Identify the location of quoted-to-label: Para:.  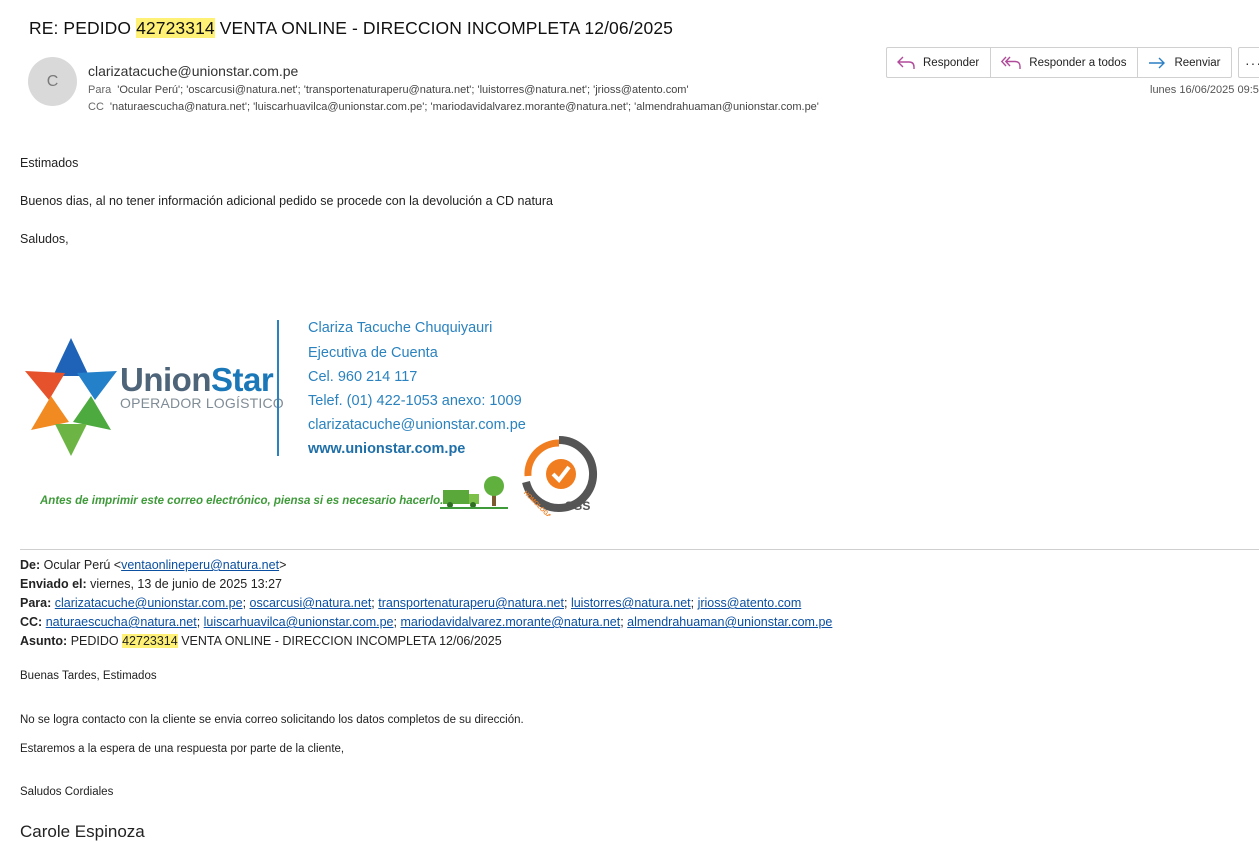
(36, 603).